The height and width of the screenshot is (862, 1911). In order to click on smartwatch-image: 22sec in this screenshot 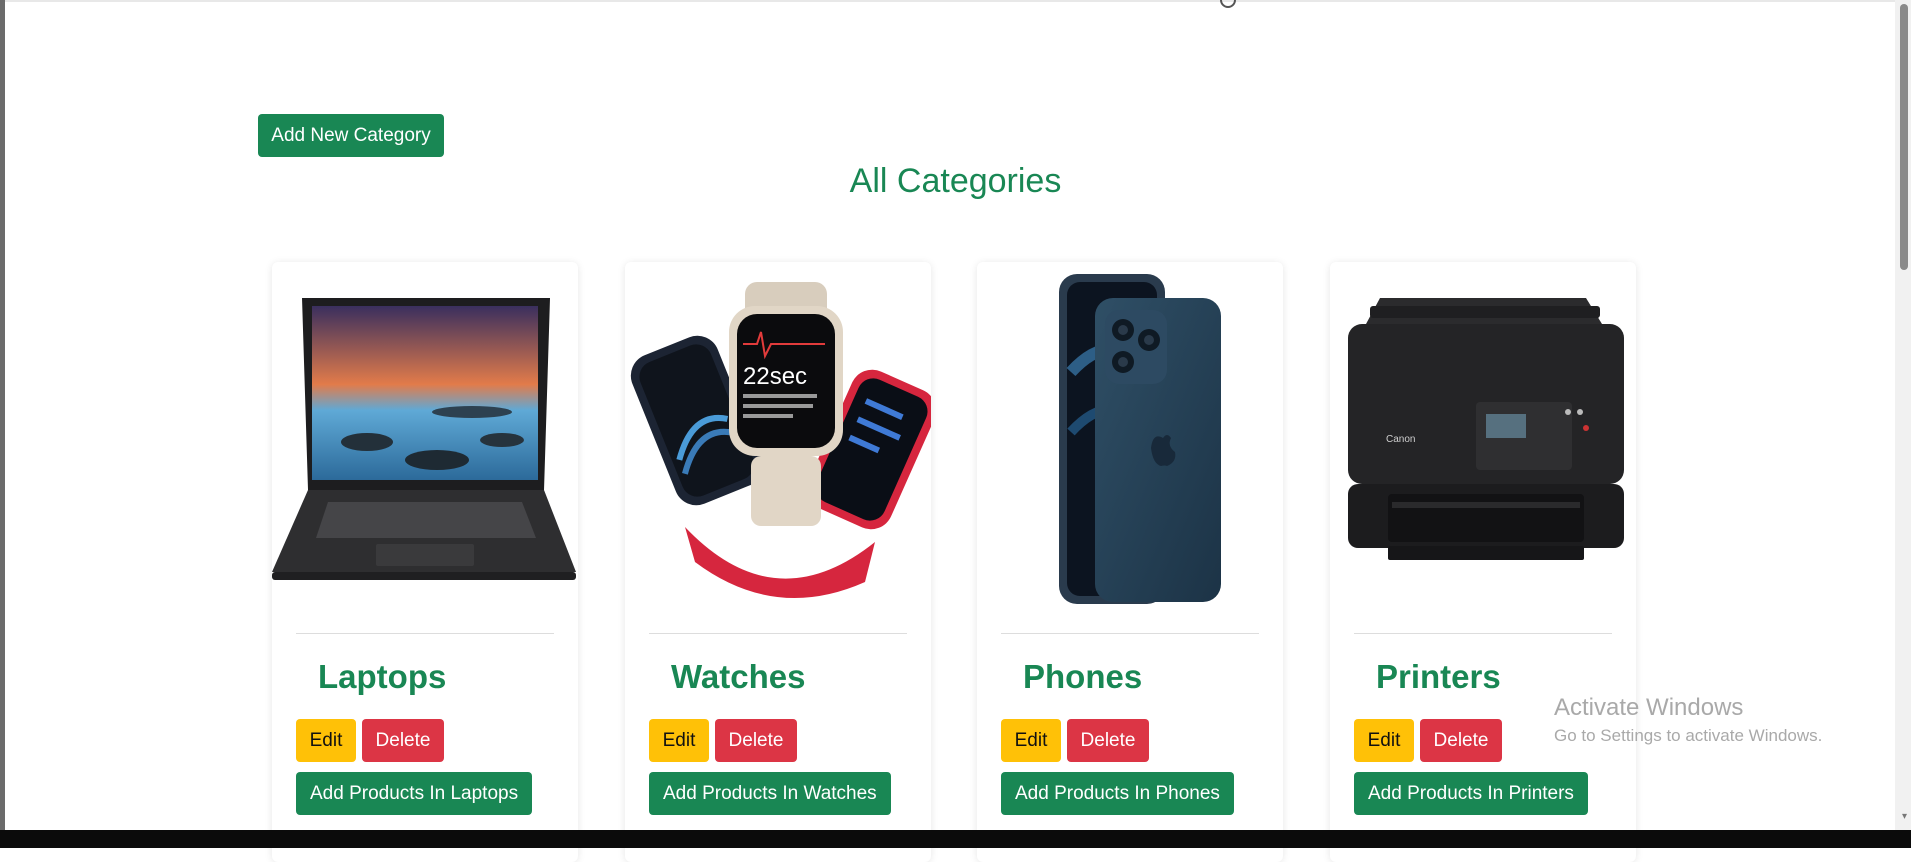, I will do `click(781, 437)`.